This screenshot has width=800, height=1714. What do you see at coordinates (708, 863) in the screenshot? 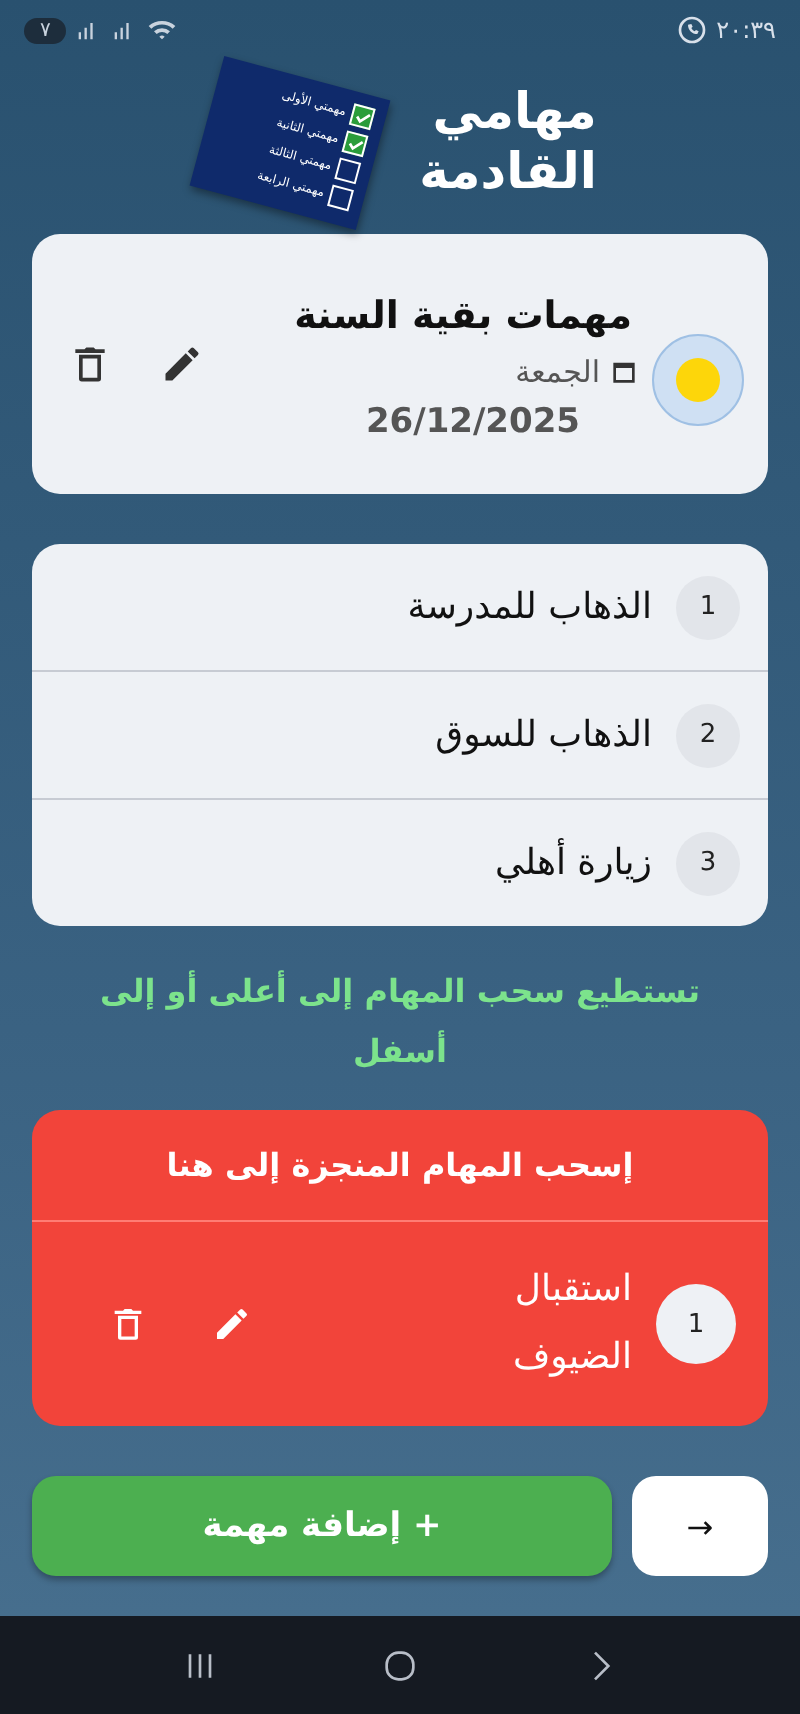
I see `task-number: 3` at bounding box center [708, 863].